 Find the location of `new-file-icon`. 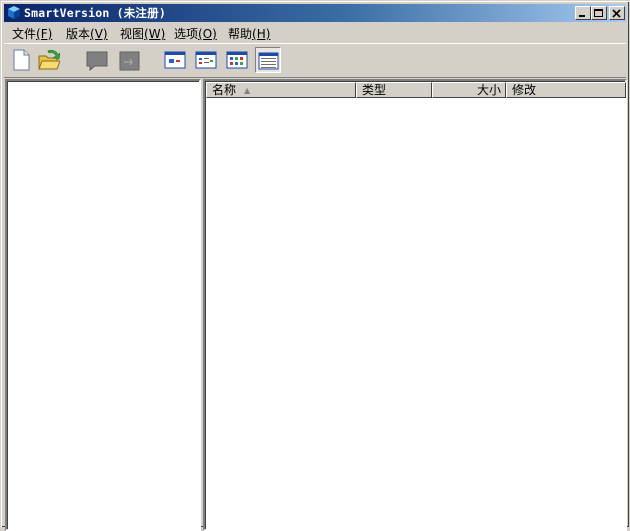

new-file-icon is located at coordinates (21, 60).